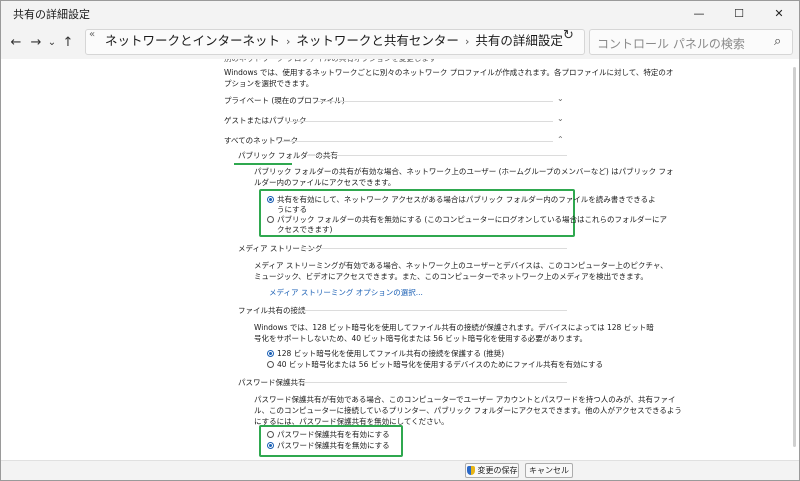  What do you see at coordinates (541, 34) in the screenshot?
I see `address-dropdown-icon: ⌄` at bounding box center [541, 34].